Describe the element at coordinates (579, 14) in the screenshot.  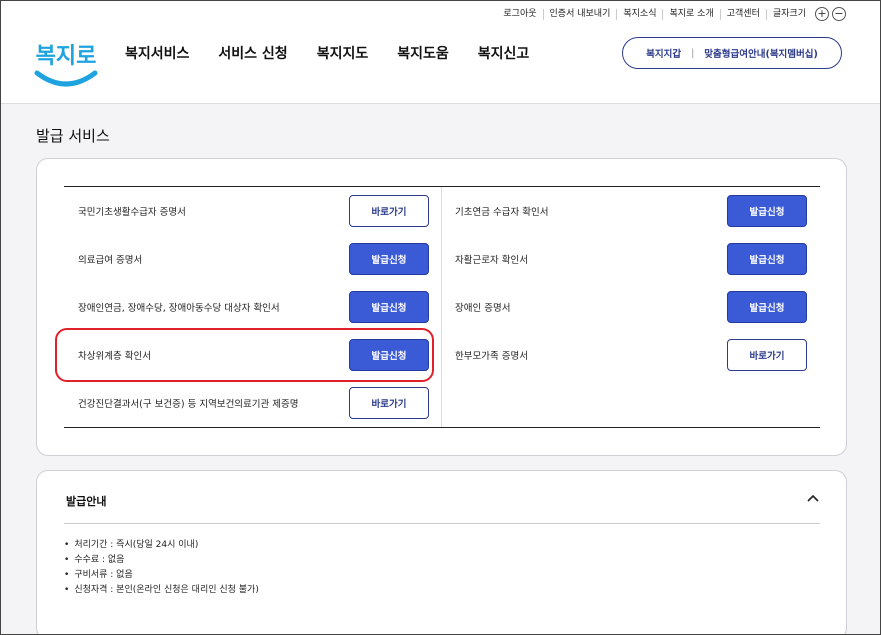
I see `cert-export-link: 인증서 내보내기` at that location.